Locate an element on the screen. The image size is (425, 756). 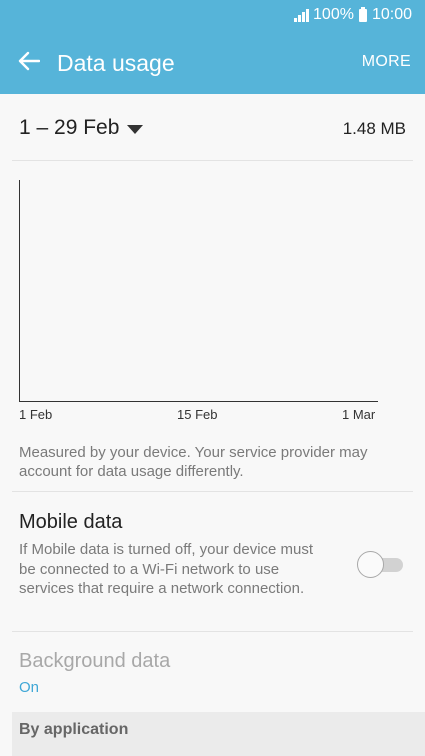
background-data-title: Background data is located at coordinates (95, 661).